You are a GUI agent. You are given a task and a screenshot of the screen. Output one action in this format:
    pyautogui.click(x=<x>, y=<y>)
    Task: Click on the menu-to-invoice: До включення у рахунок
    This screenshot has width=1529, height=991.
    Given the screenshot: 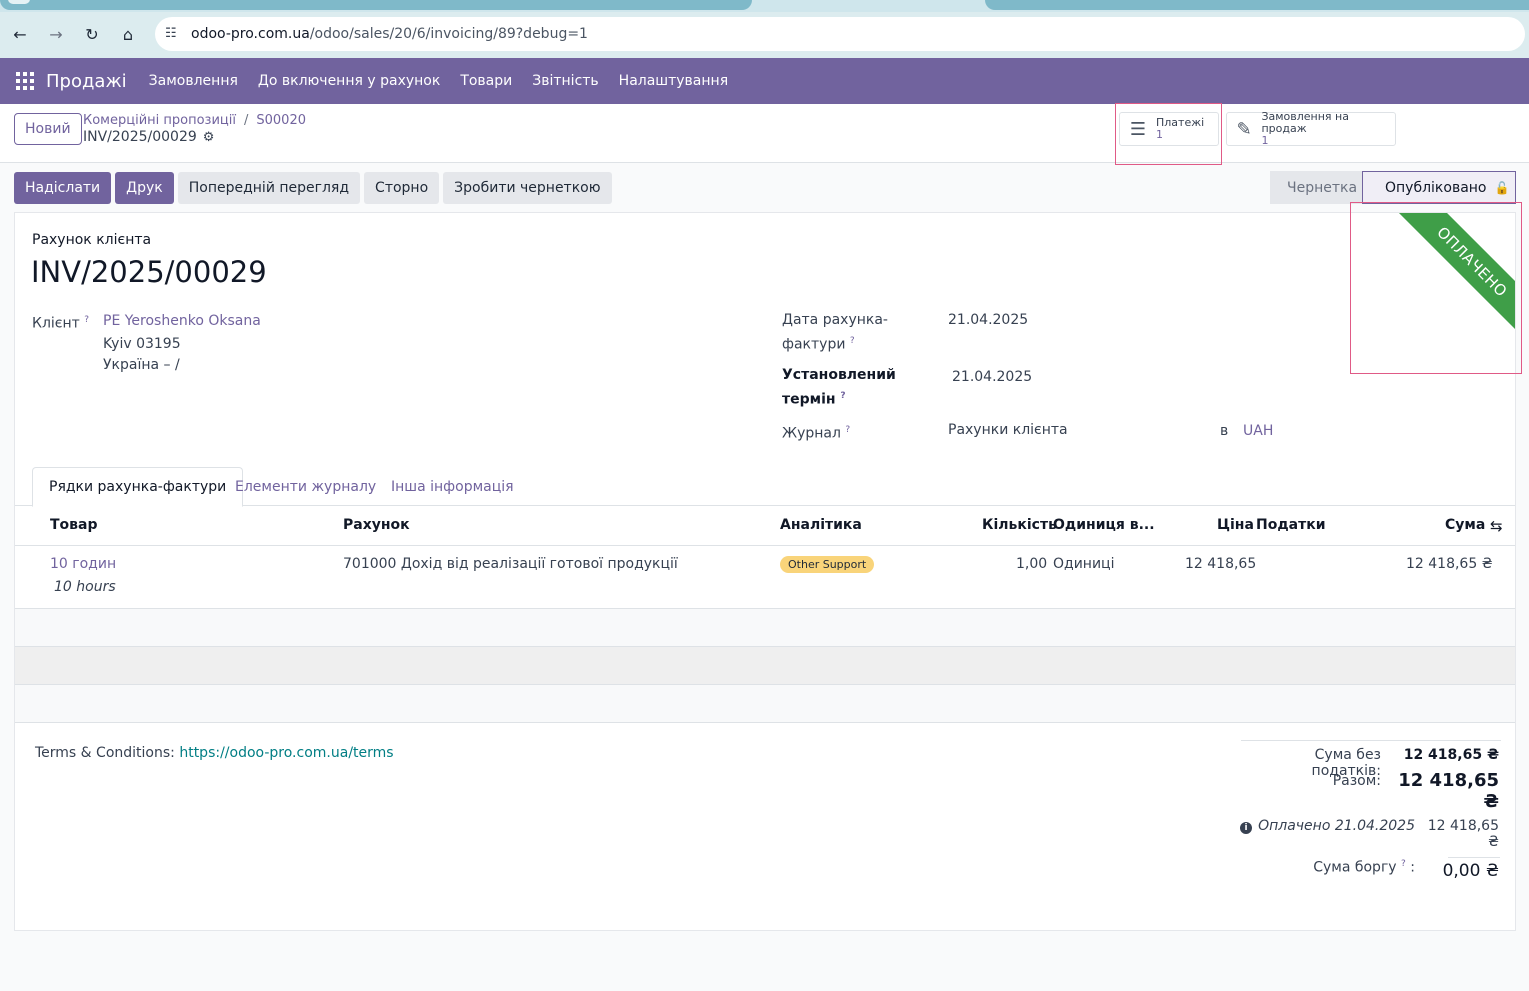 What is the action you would take?
    pyautogui.click(x=349, y=81)
    